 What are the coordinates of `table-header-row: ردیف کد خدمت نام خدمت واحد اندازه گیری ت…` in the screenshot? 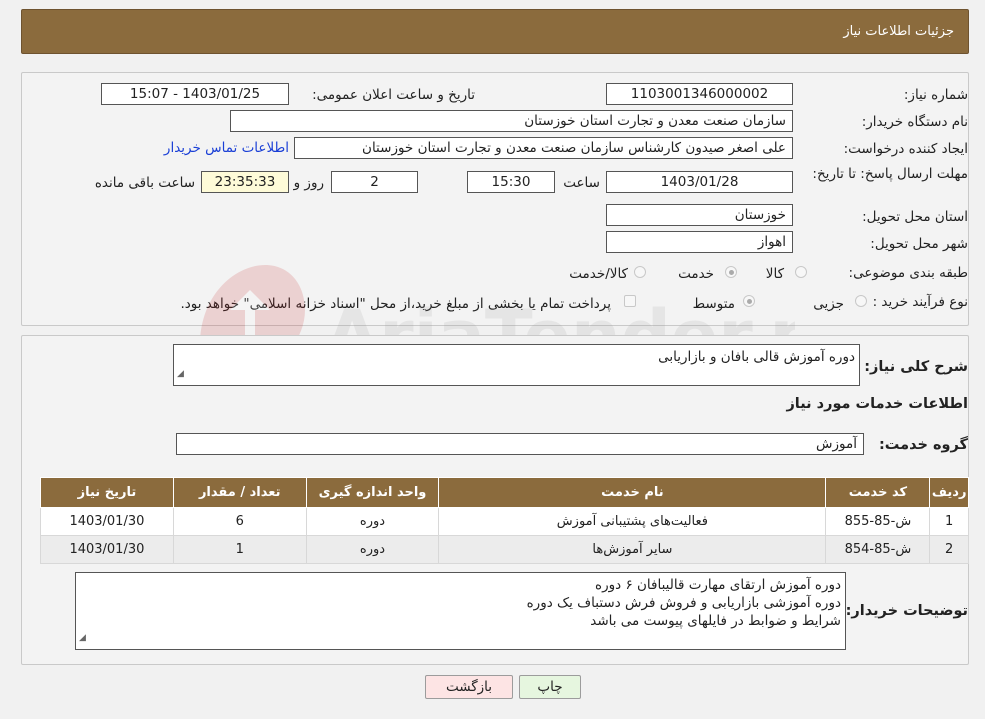 It's located at (504, 492).